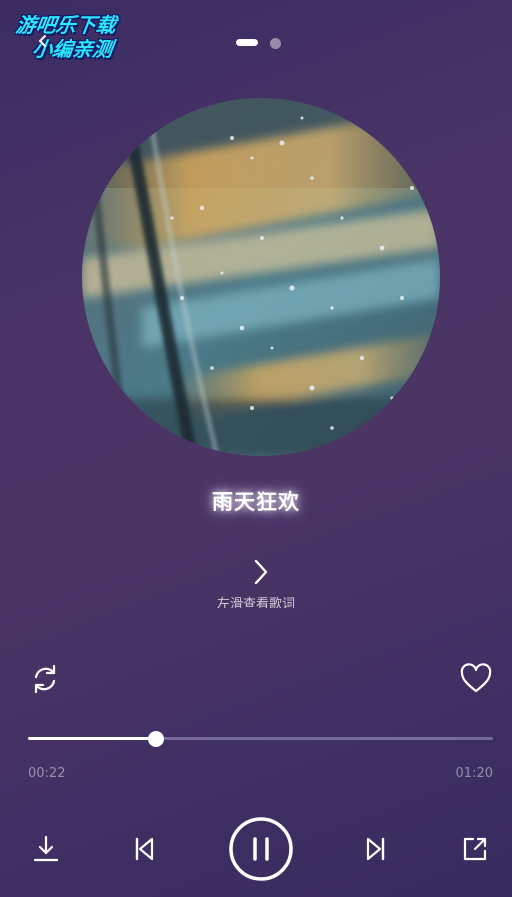 This screenshot has width=512, height=897. What do you see at coordinates (155, 739) in the screenshot?
I see `progress-knob` at bounding box center [155, 739].